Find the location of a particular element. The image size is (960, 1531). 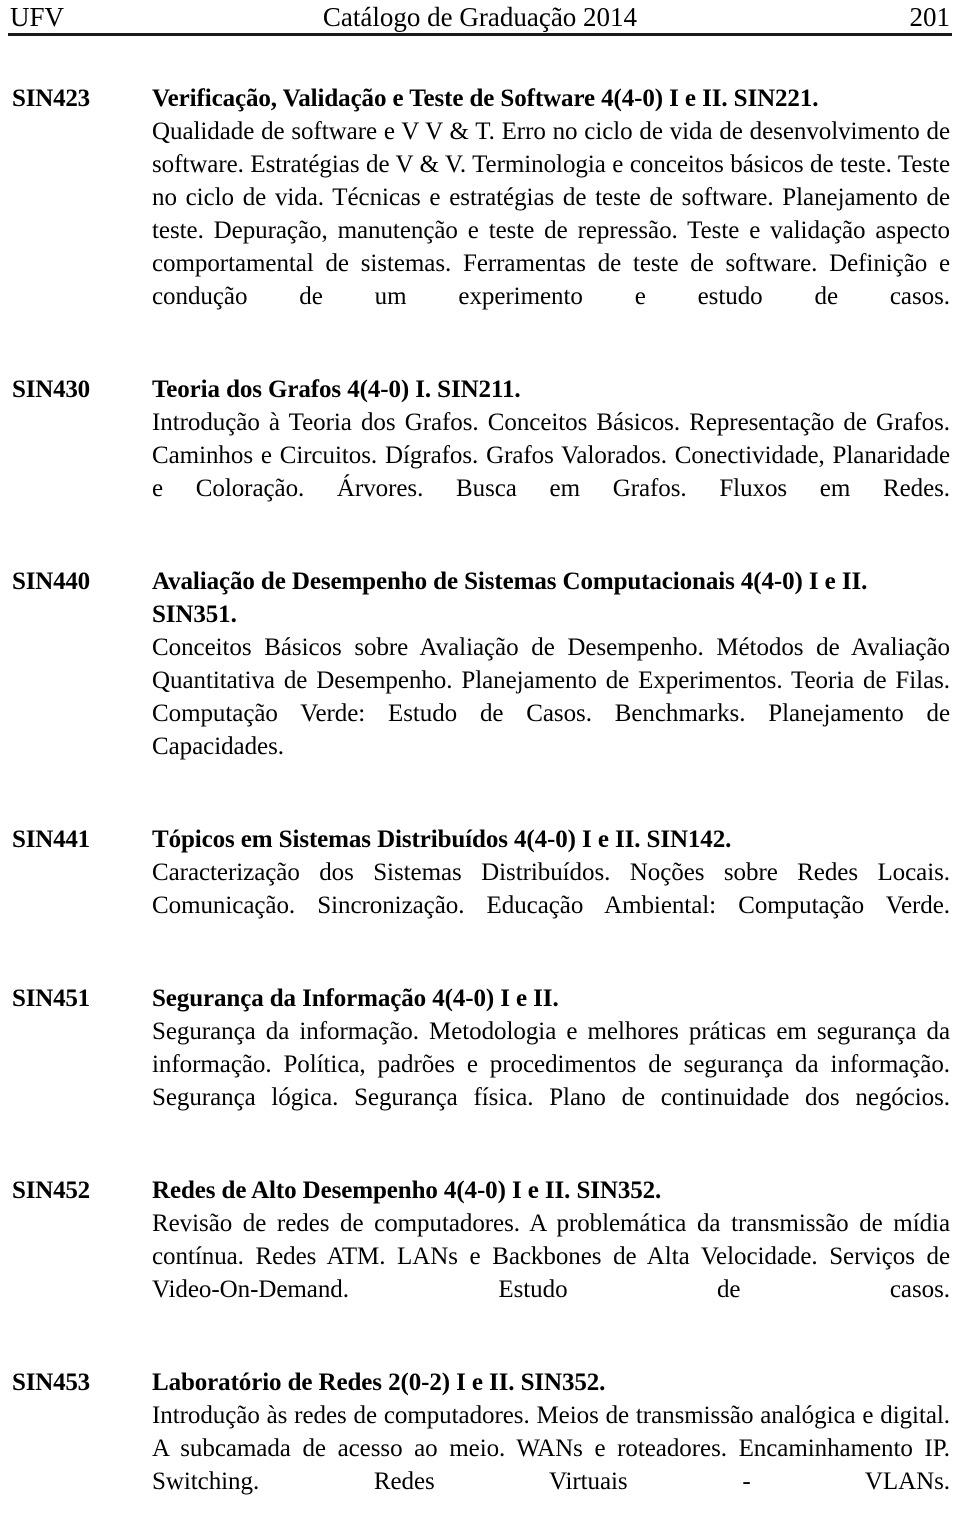

header-divider is located at coordinates (480, 34).